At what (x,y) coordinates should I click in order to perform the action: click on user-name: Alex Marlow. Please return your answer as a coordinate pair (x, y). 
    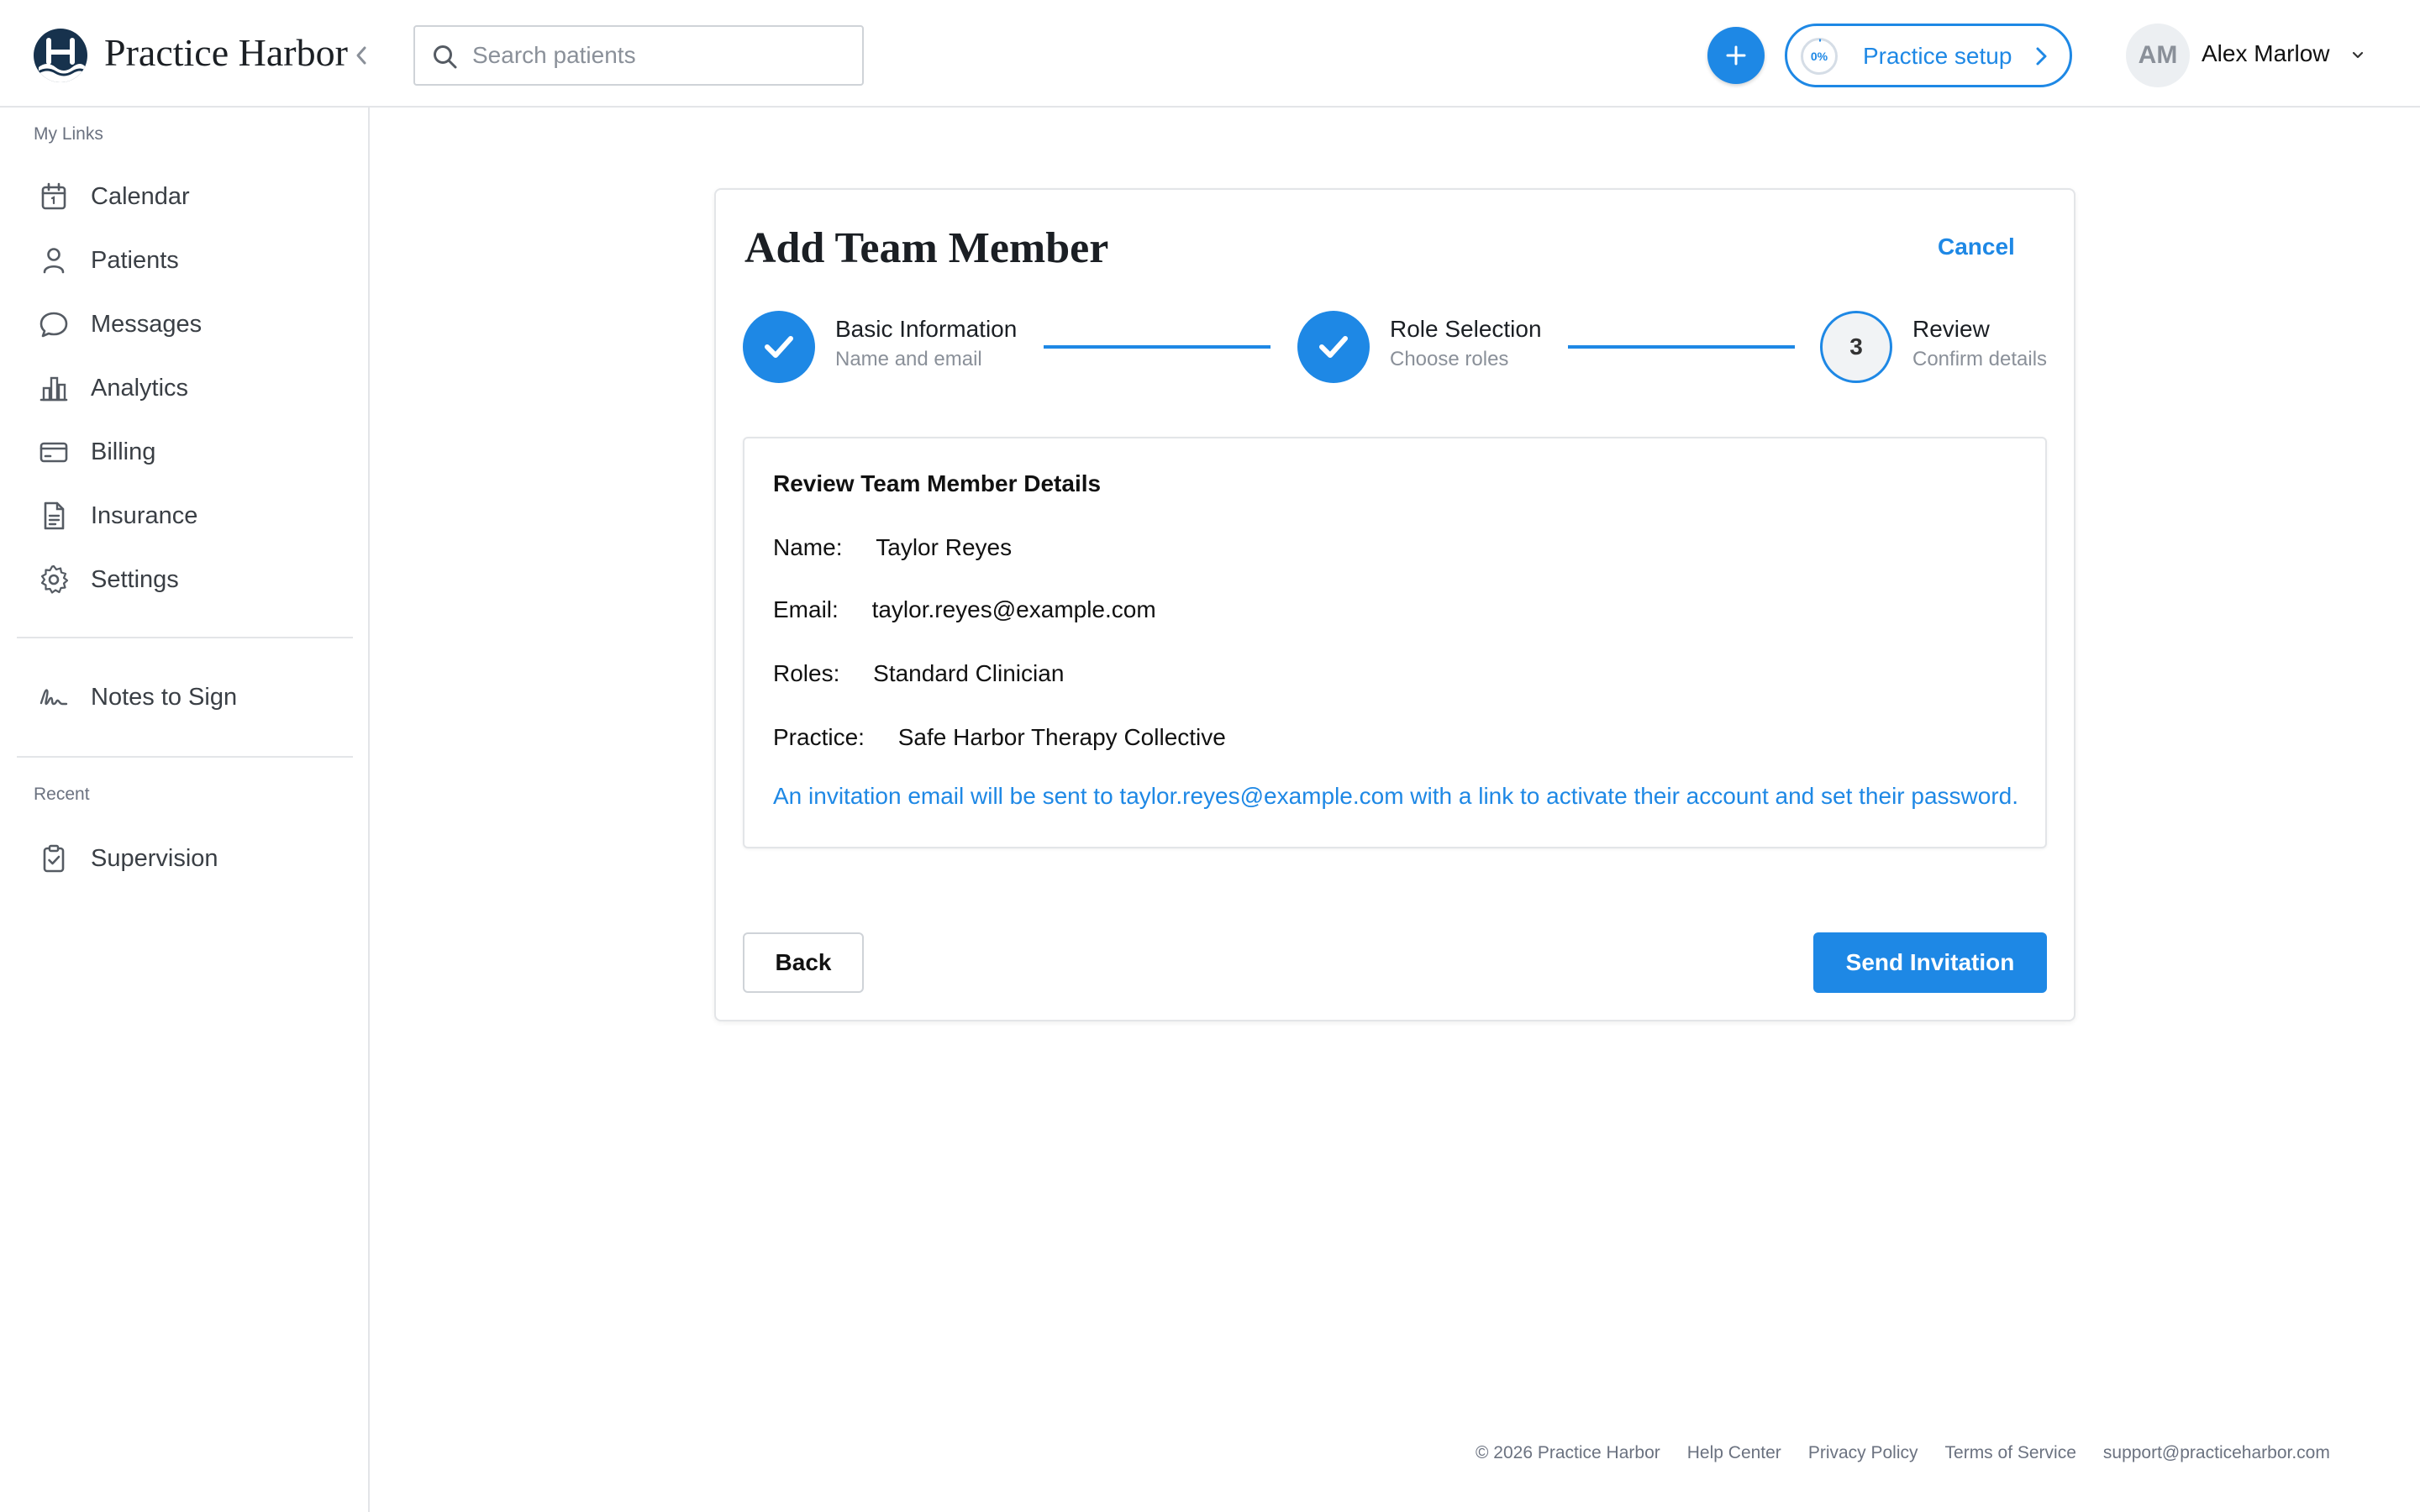
    Looking at the image, I should click on (2266, 53).